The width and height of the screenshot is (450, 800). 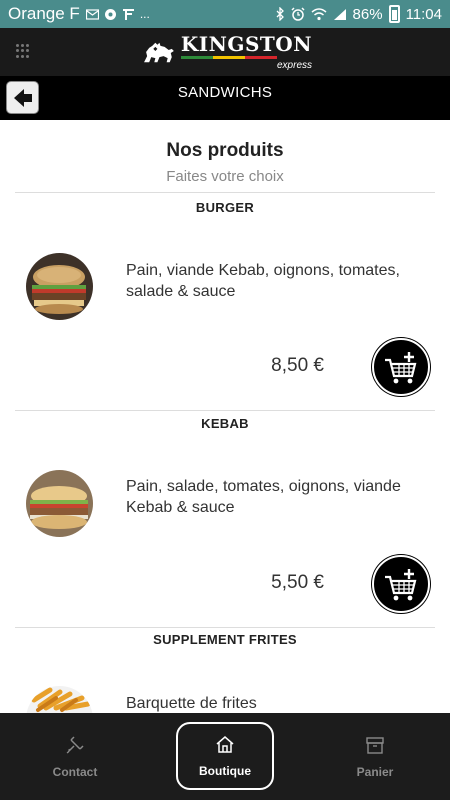 What do you see at coordinates (225, 176) in the screenshot?
I see `section-subheading: Faites votre choix` at bounding box center [225, 176].